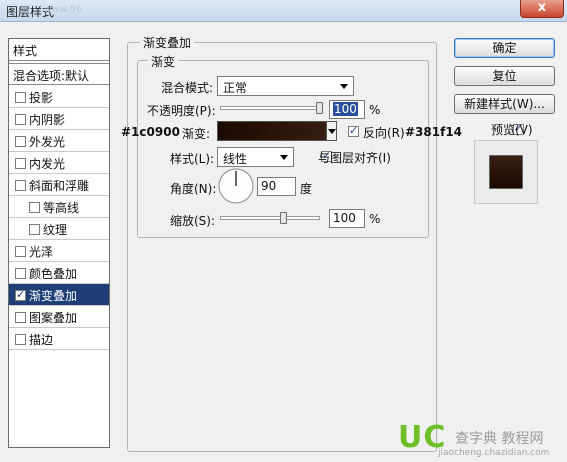 Image resolution: width=567 pixels, height=462 pixels. Describe the element at coordinates (499, 439) in the screenshot. I see `watermark-text: 查字典 教程网` at that location.